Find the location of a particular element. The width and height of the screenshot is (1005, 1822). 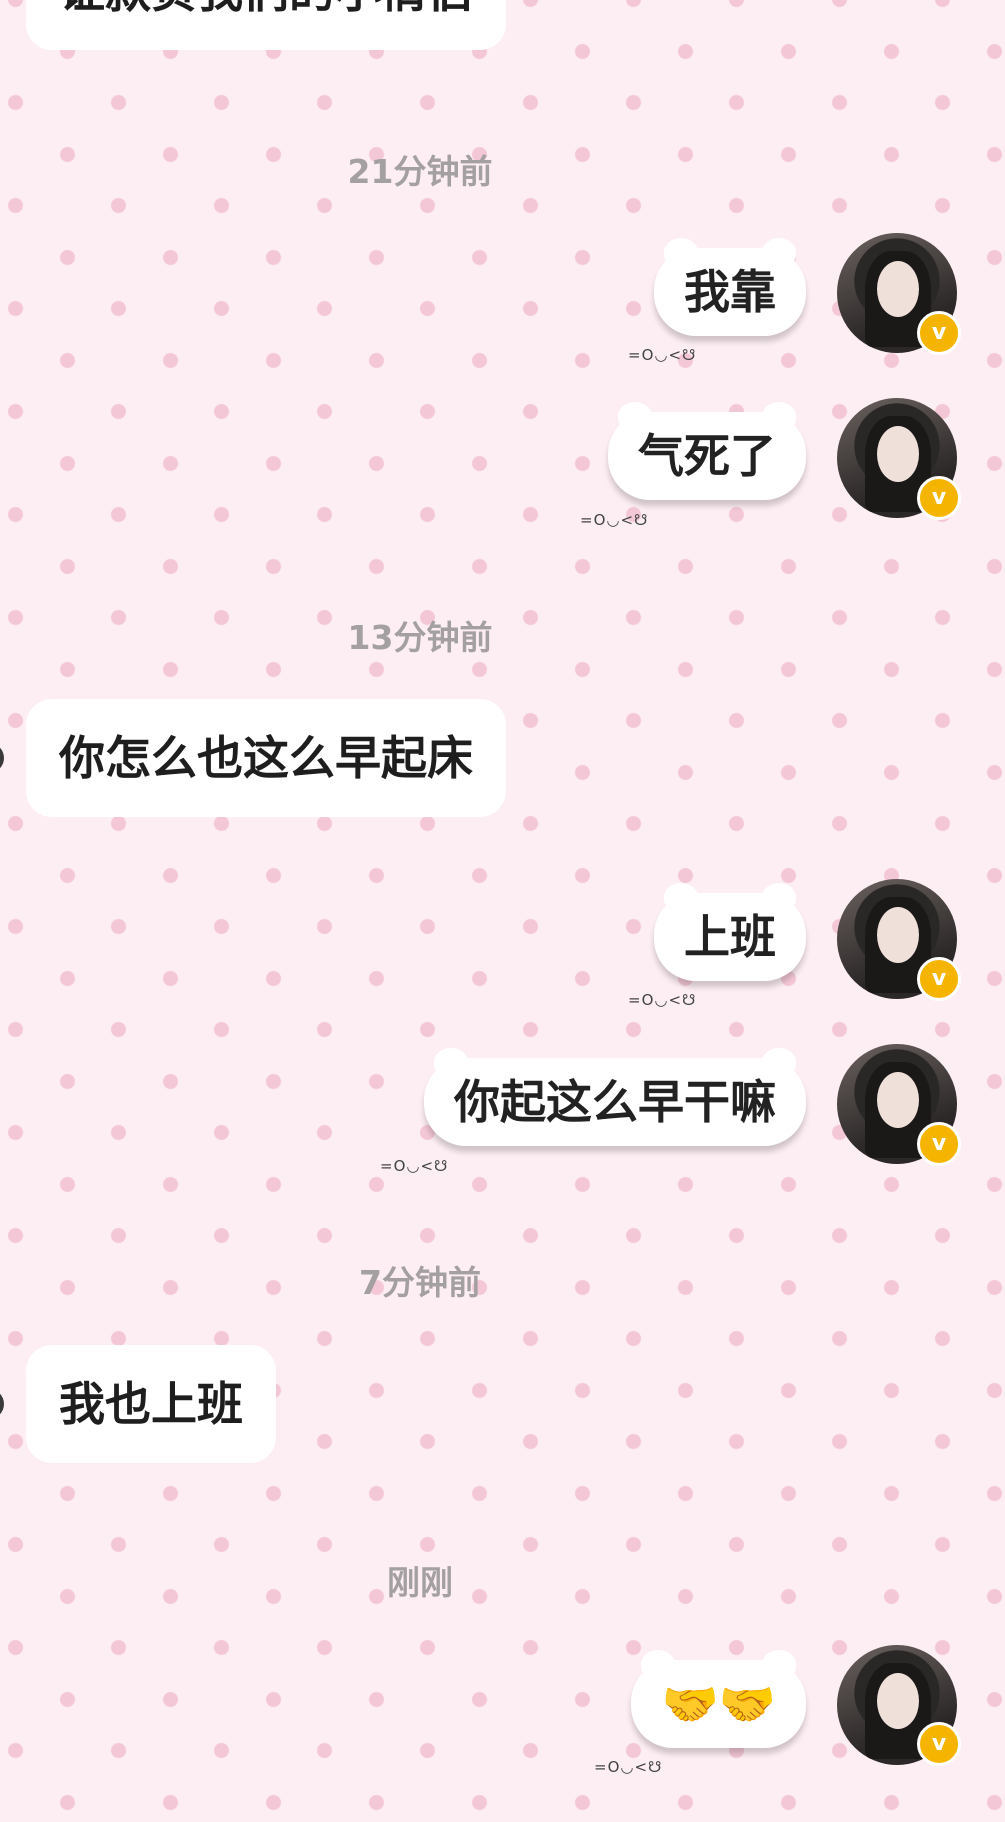

message-text: 我也上班 is located at coordinates (151, 1404).